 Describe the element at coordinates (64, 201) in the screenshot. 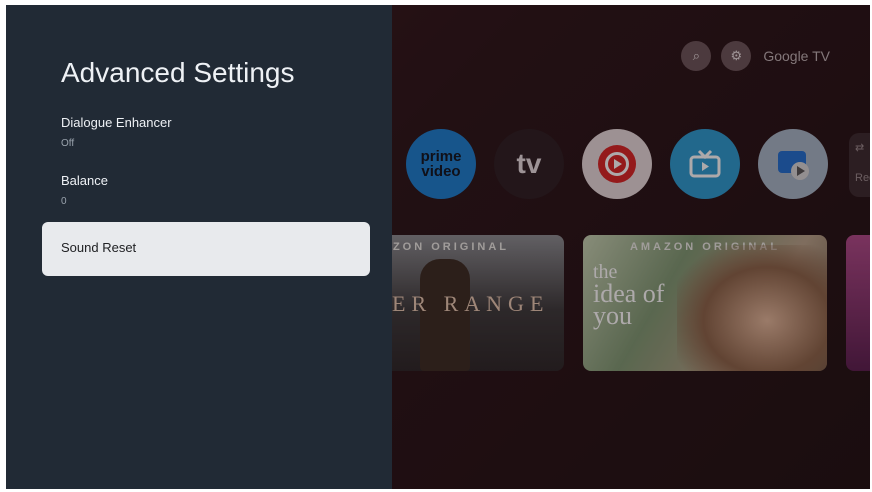

I see `item-value: 0` at that location.